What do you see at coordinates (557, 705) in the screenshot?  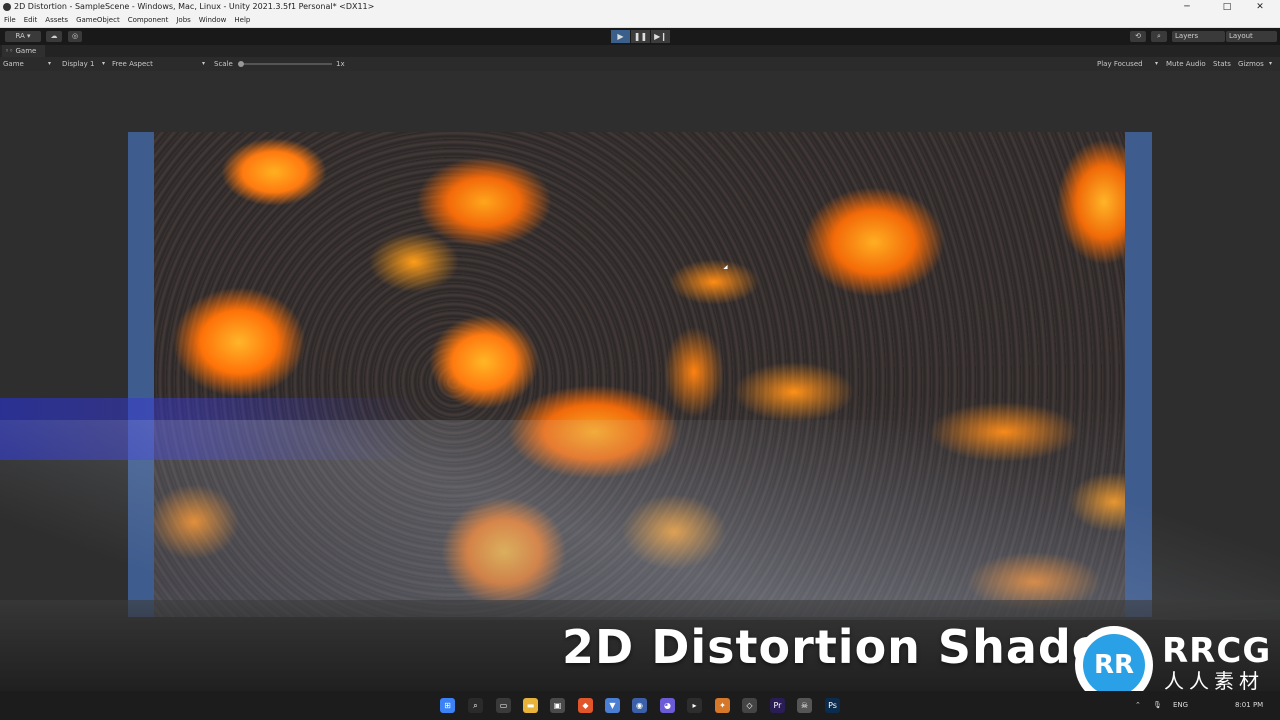 I see `store-icon: ▣` at bounding box center [557, 705].